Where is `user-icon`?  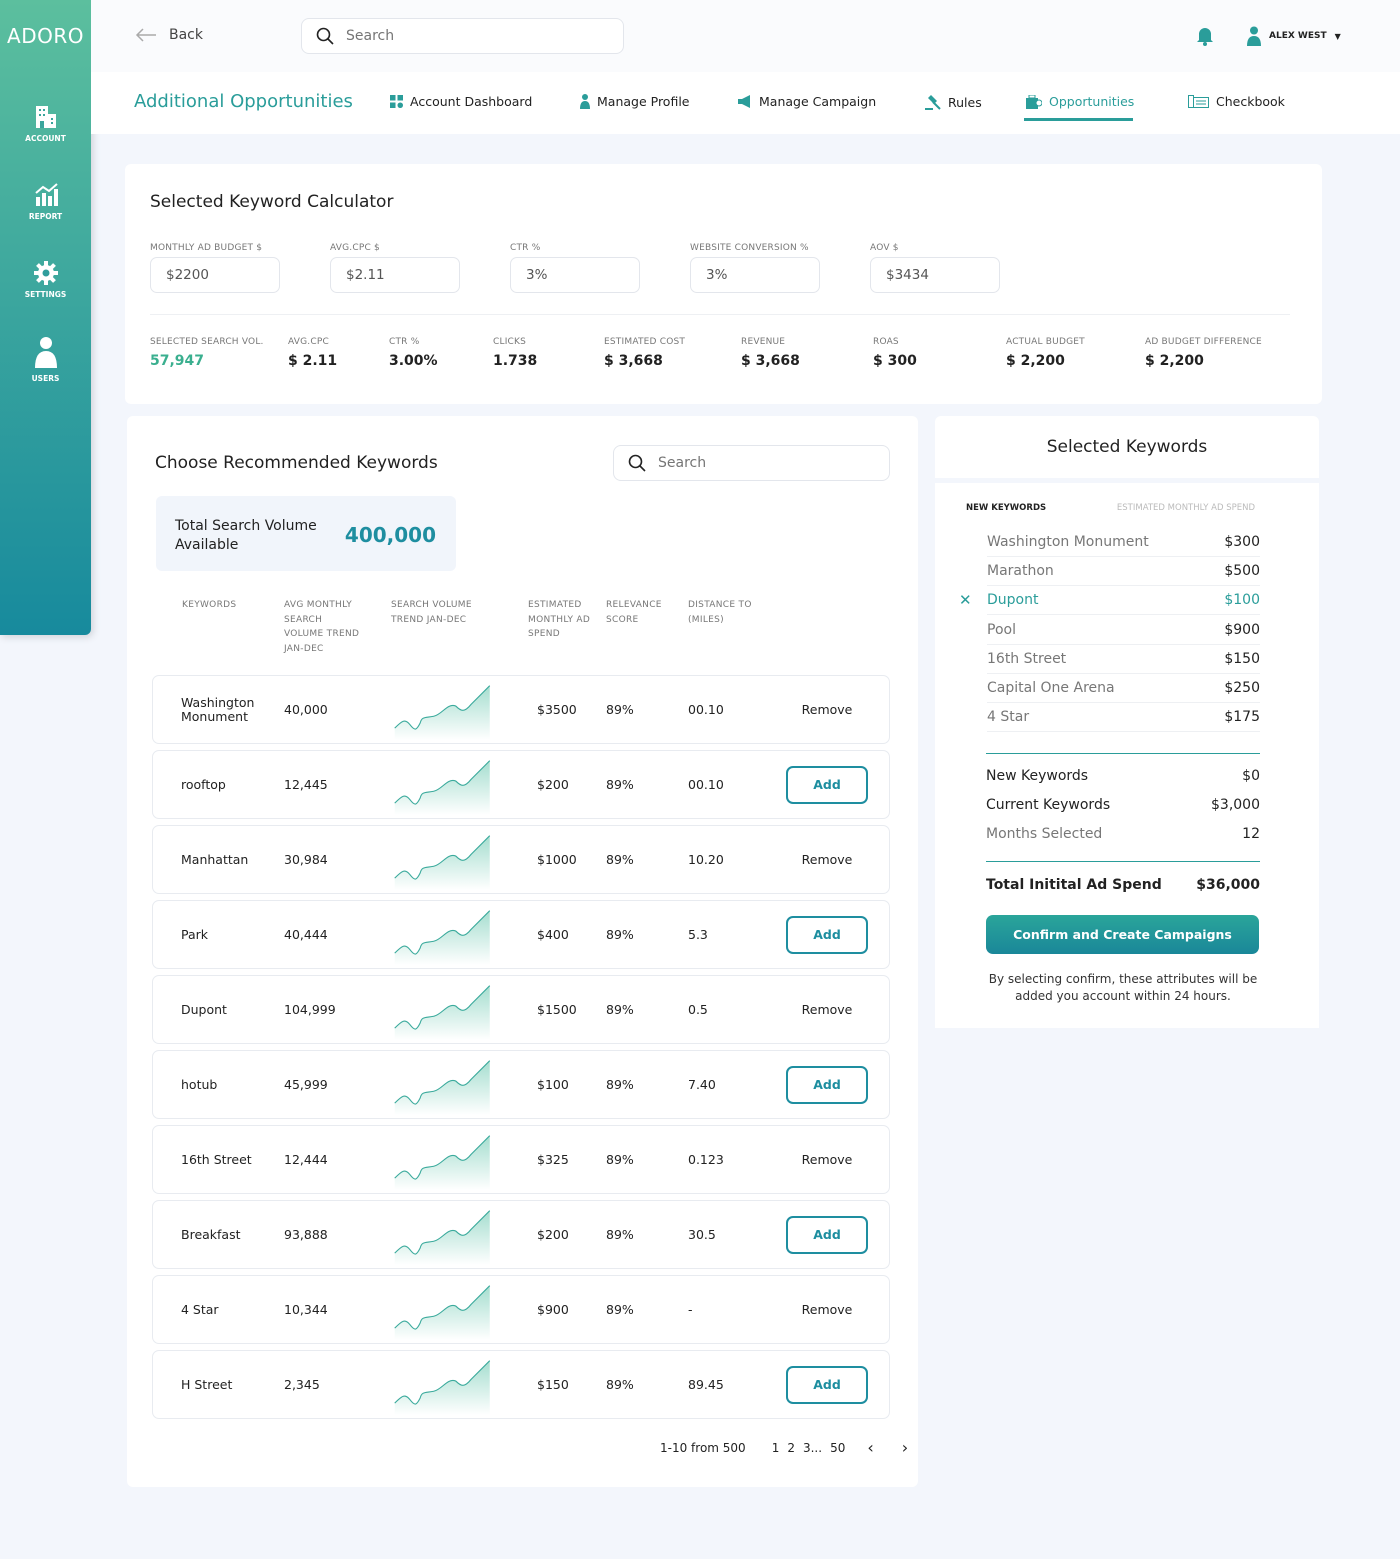 user-icon is located at coordinates (45, 352).